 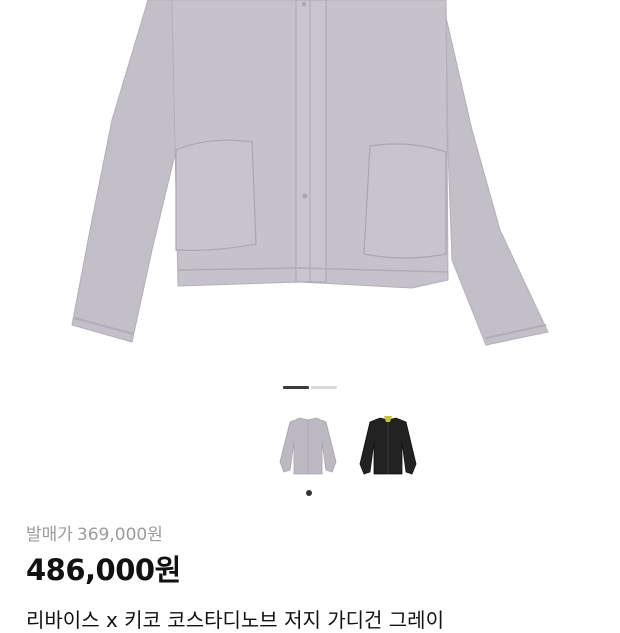 I want to click on sale-price: 486,000원, so click(x=103, y=570).